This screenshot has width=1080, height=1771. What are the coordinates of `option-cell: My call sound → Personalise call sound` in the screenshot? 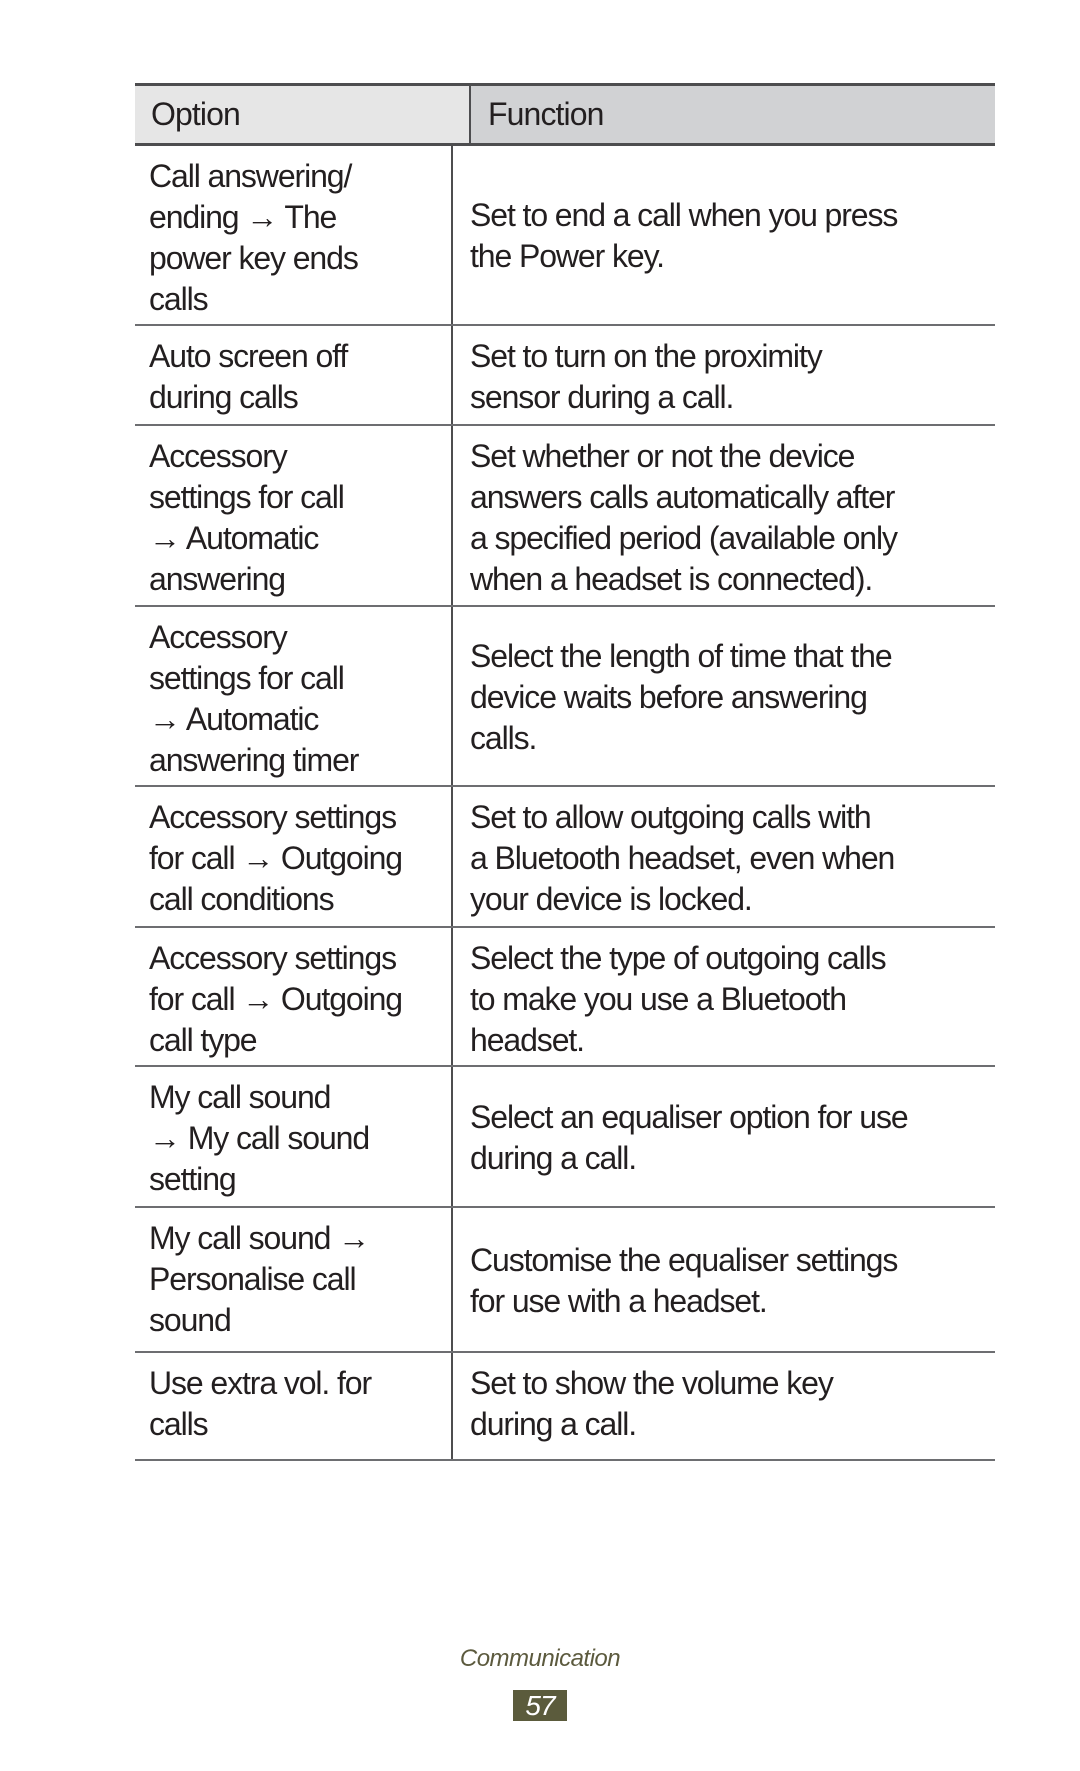 It's located at (259, 1279).